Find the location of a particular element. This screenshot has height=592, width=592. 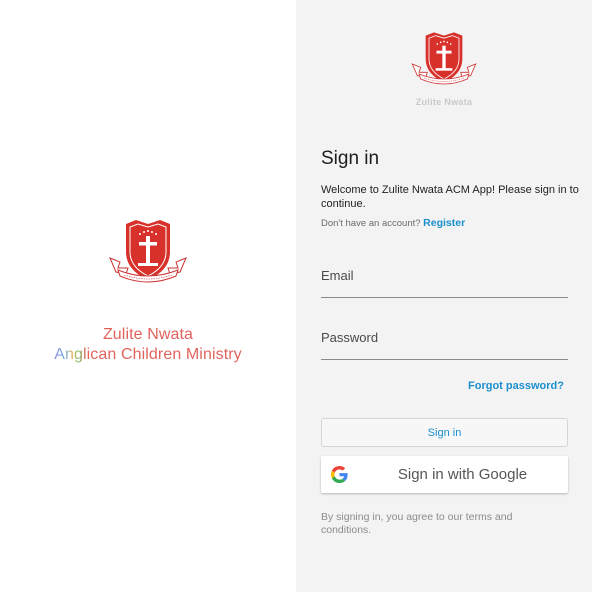

google-signin-label: Sign in with Google is located at coordinates (462, 474).